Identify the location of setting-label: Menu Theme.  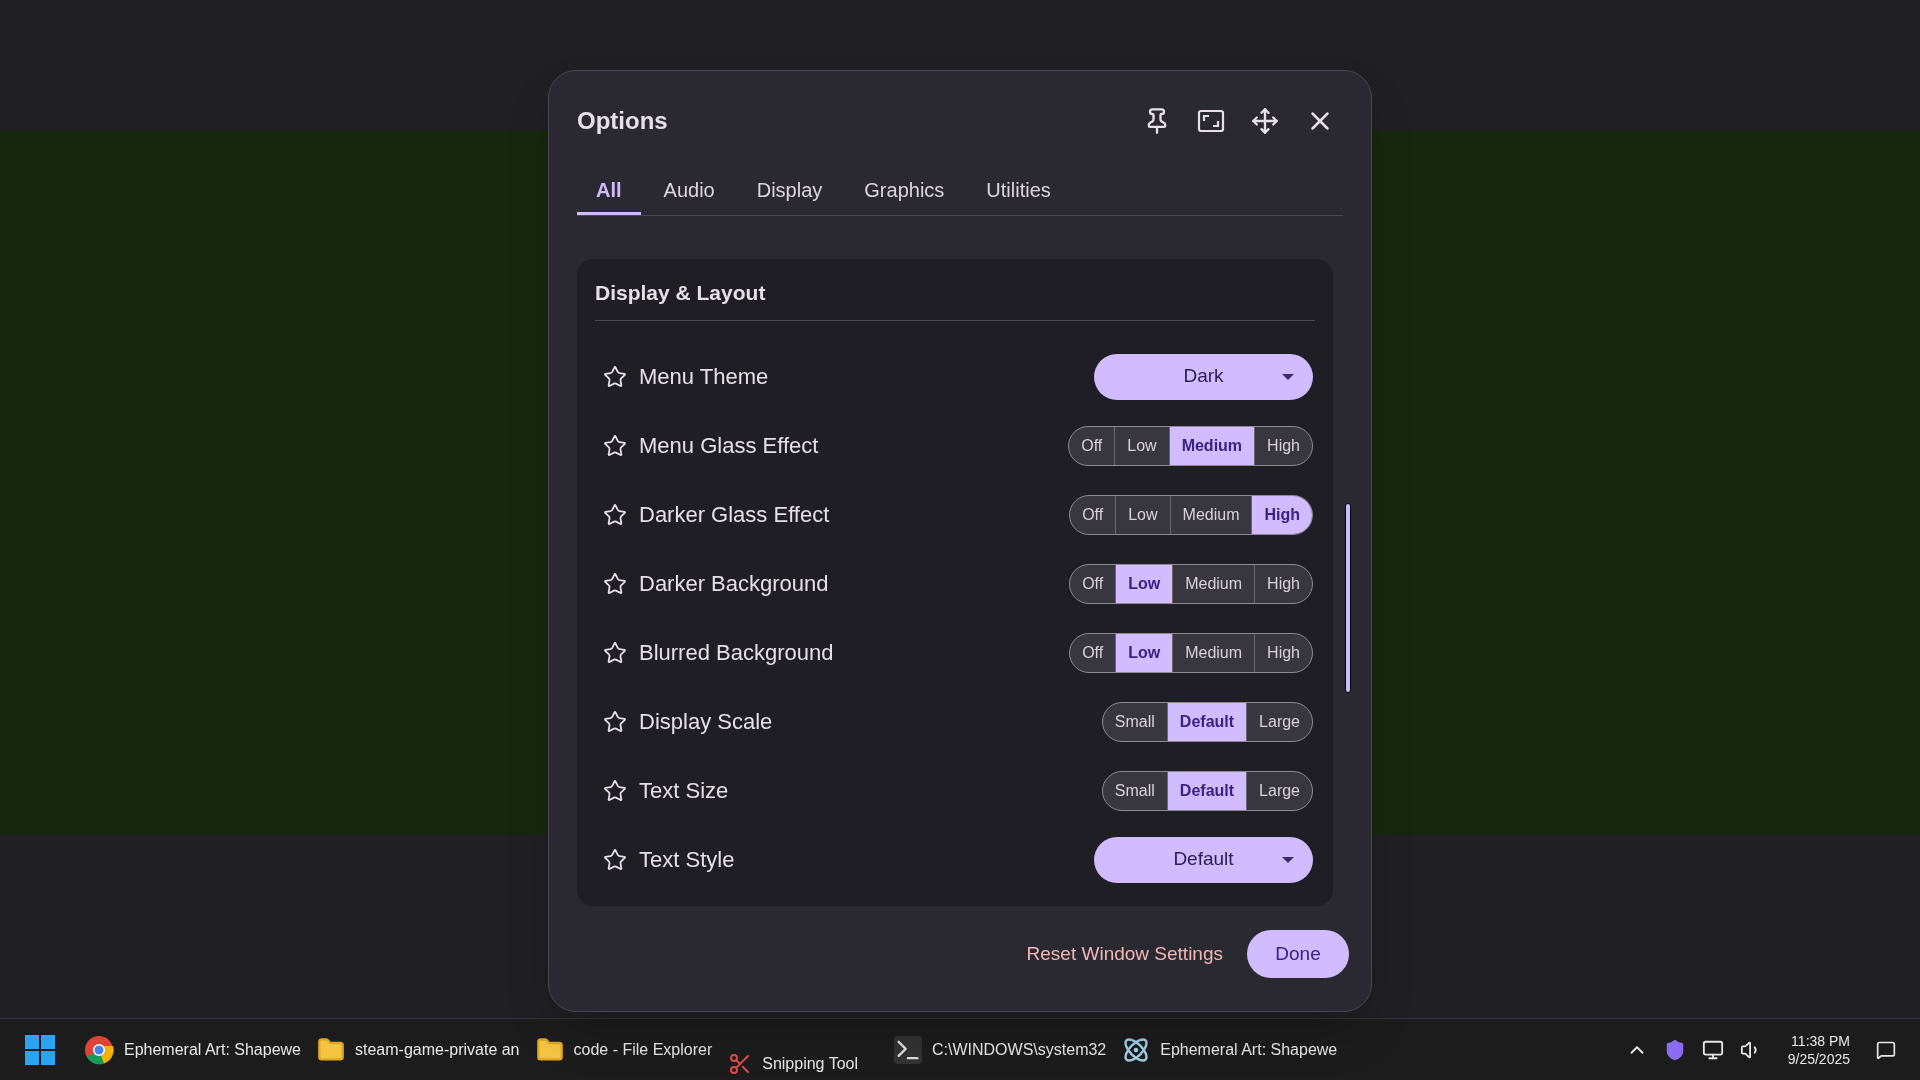
(704, 377).